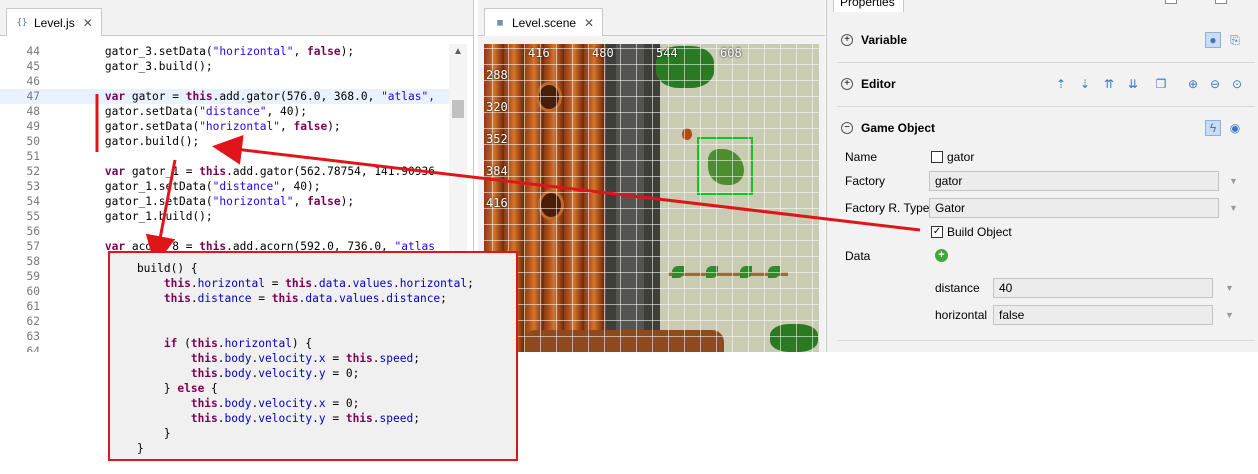 This screenshot has width=1258, height=474. What do you see at coordinates (33, 96) in the screenshot?
I see `line-number: 47` at bounding box center [33, 96].